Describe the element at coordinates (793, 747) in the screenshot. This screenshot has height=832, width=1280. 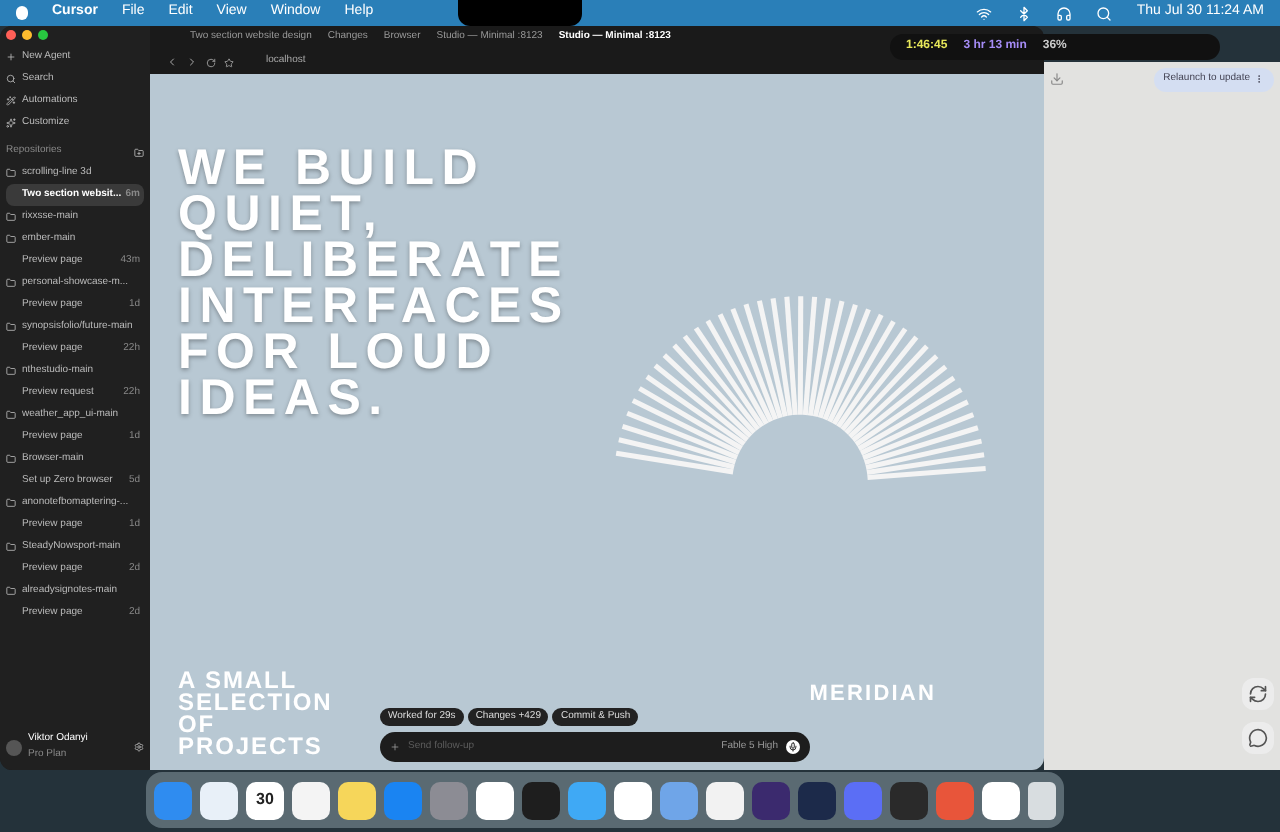
I see `mic-icon` at that location.